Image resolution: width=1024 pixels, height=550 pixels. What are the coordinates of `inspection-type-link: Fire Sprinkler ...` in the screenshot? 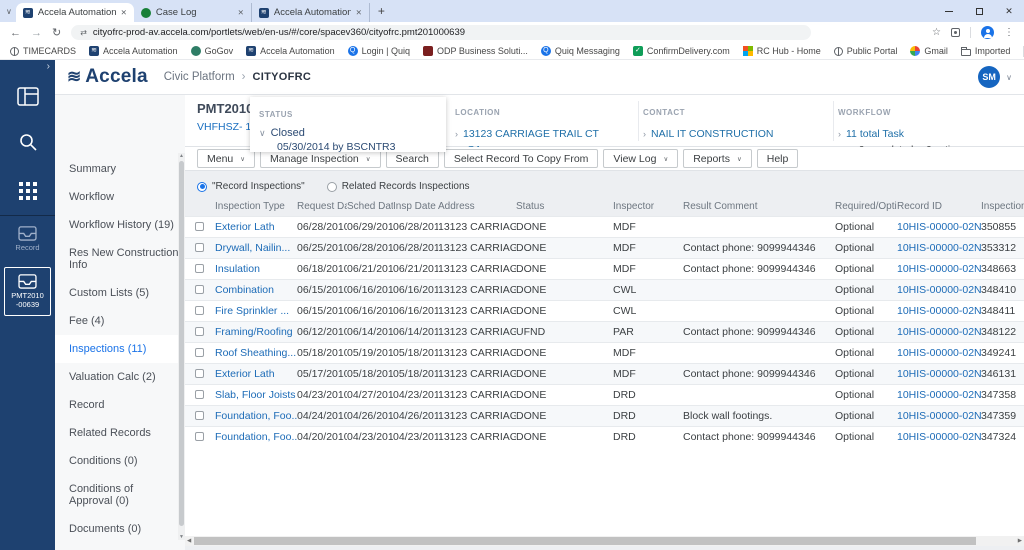 It's located at (256, 310).